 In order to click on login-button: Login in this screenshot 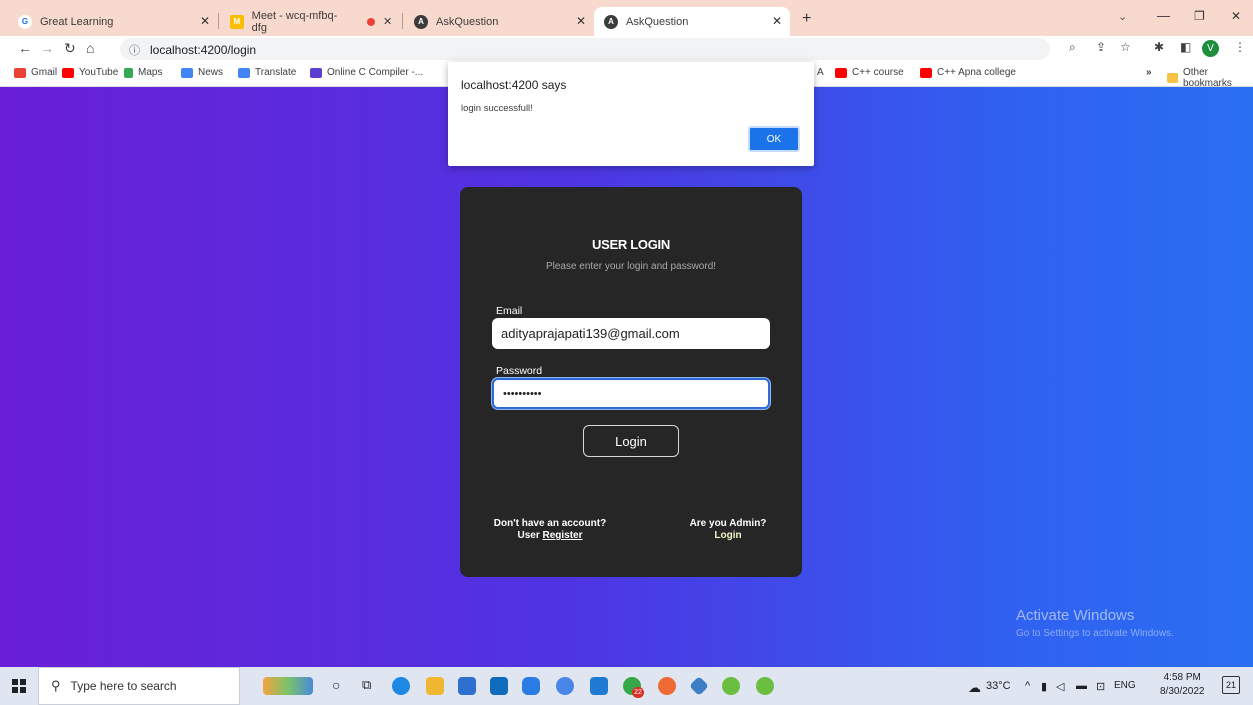, I will do `click(631, 441)`.